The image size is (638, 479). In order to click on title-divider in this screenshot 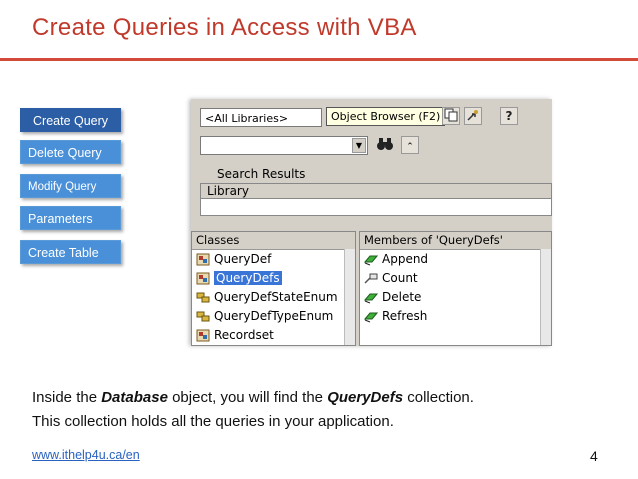, I will do `click(319, 59)`.